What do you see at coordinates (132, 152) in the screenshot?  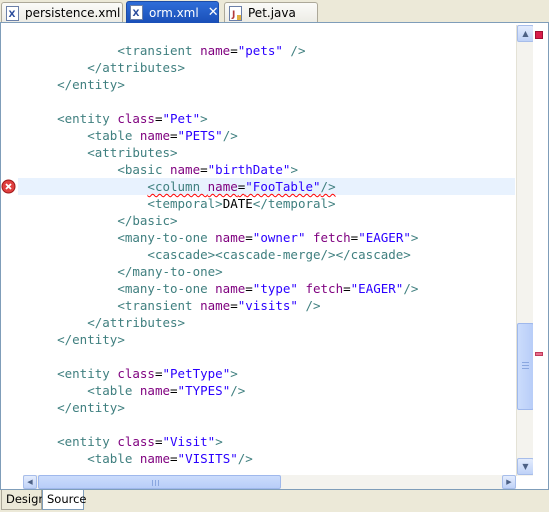 I see `code-token: <attributes>` at bounding box center [132, 152].